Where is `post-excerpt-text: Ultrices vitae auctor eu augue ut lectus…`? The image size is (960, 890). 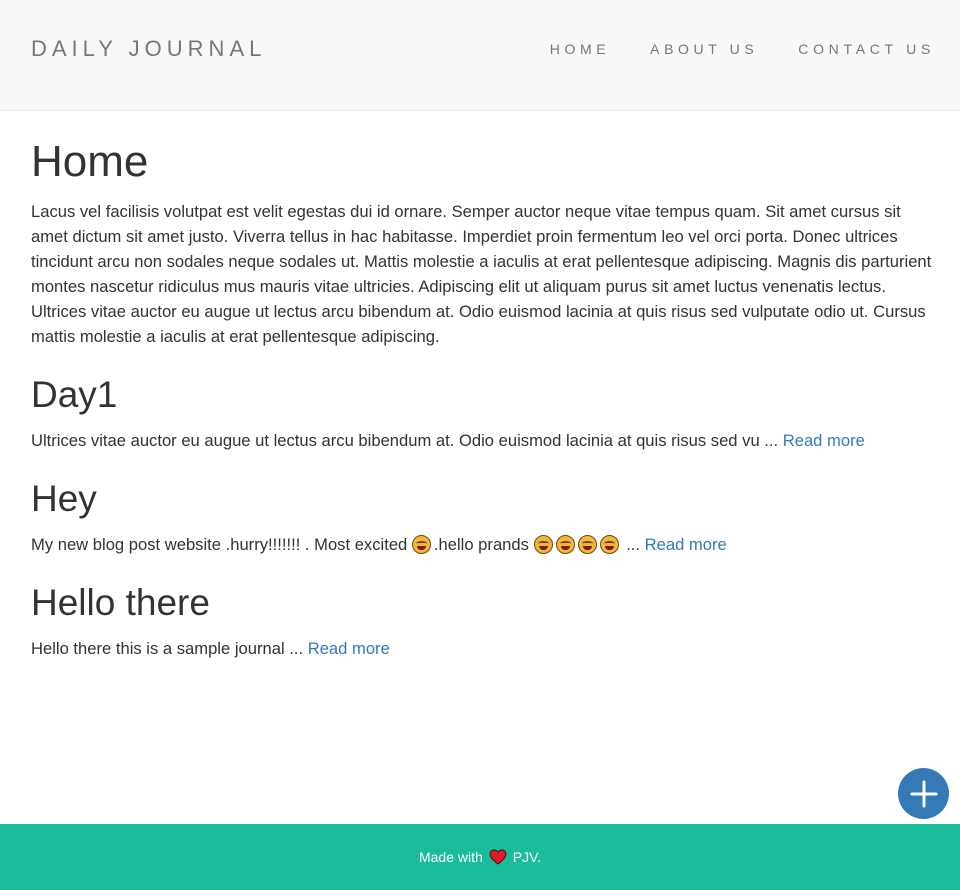 post-excerpt-text: Ultrices vitae auctor eu augue ut lectus… is located at coordinates (405, 440).